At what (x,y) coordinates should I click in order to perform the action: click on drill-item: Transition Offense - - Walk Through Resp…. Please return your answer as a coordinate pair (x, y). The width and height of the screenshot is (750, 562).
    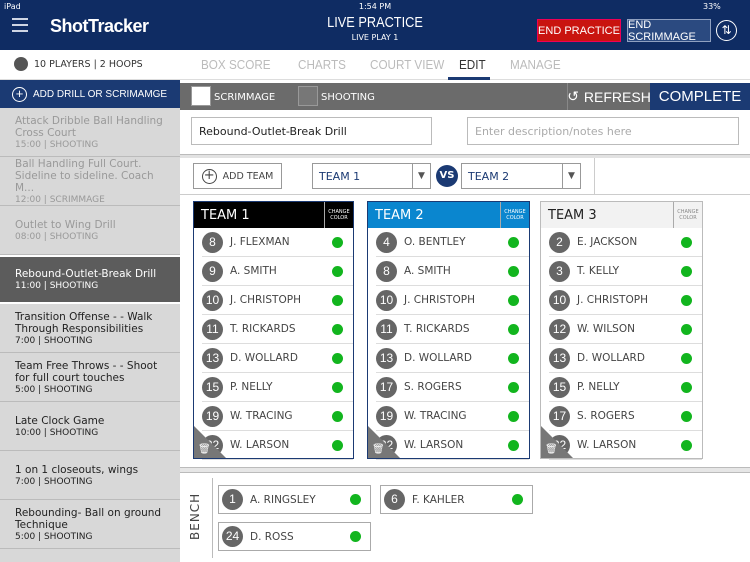
    Looking at the image, I should click on (90, 328).